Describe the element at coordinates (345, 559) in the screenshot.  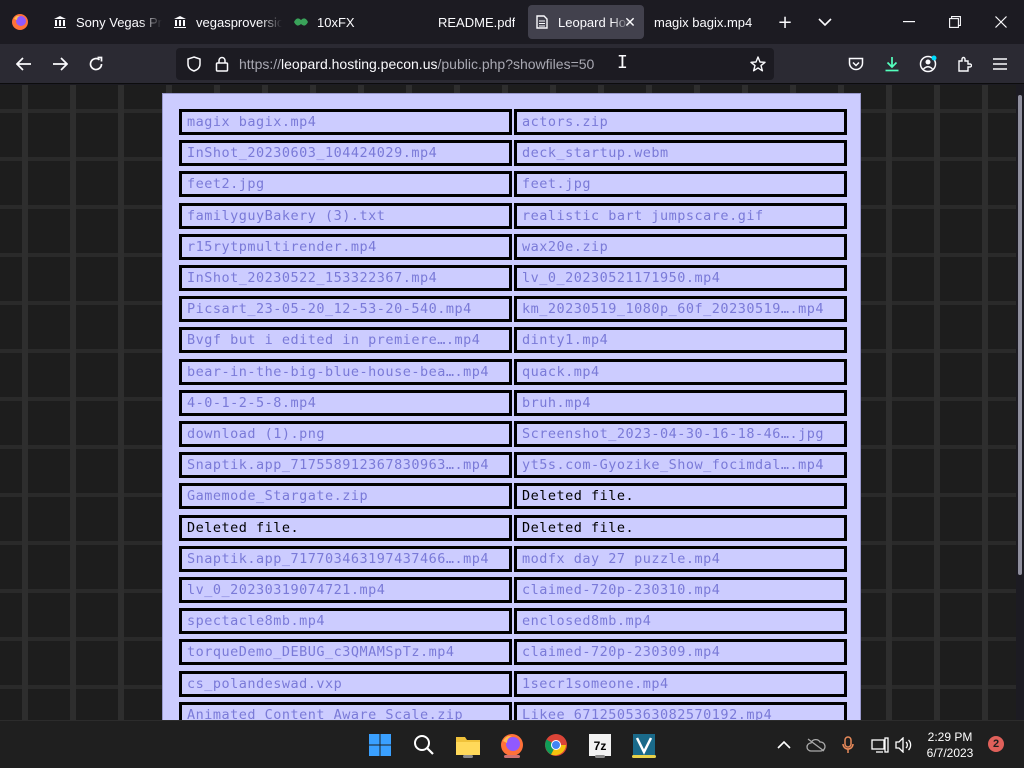
I see `file-link: Snaptik.app_717703463197437466….mp4` at that location.